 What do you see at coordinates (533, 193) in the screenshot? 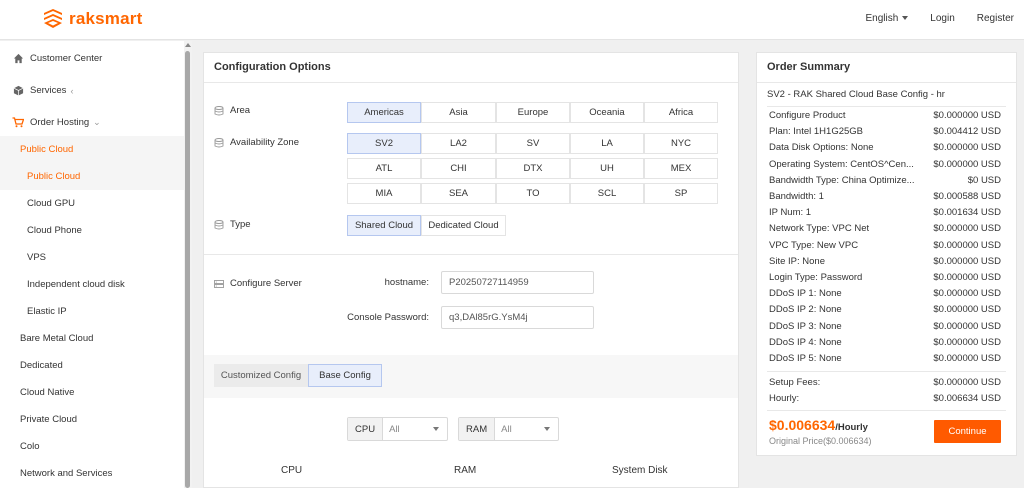
I see `zone-option-to: TO` at bounding box center [533, 193].